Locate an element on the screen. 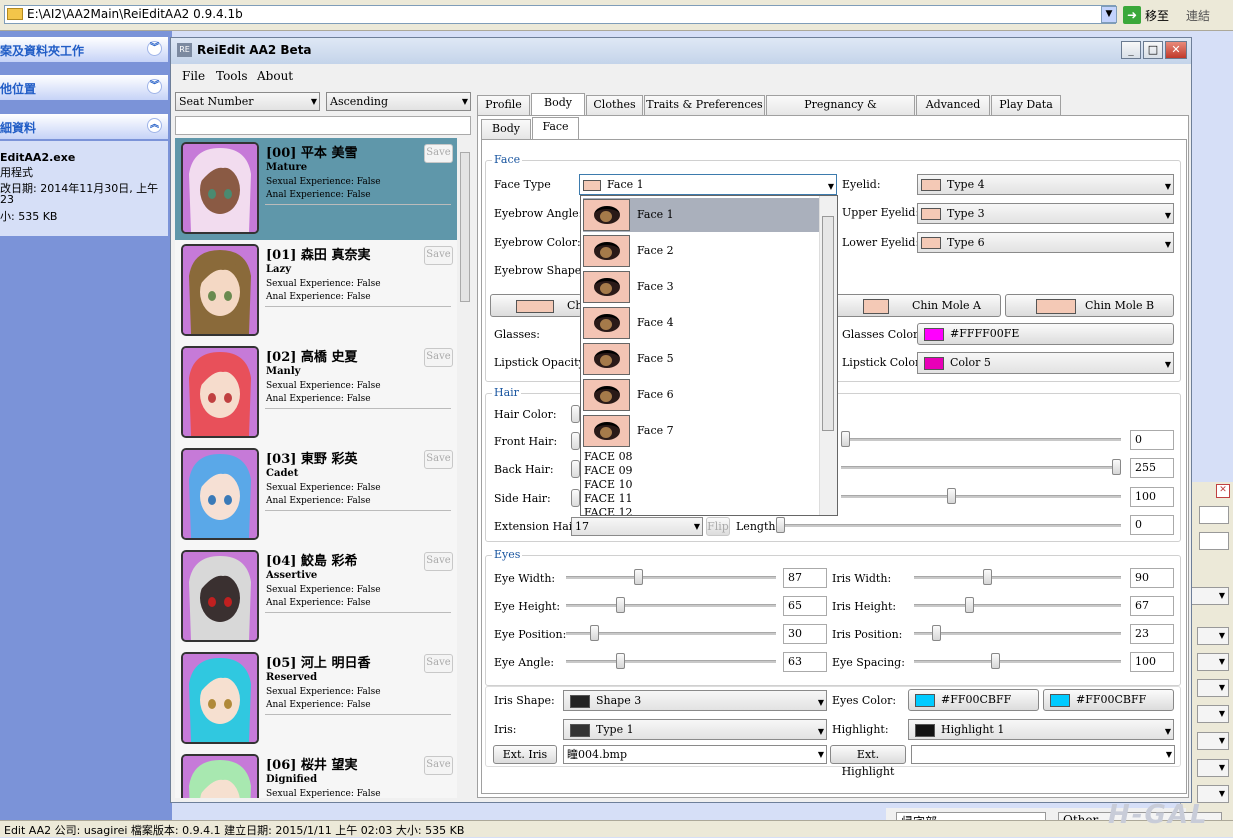 The width and height of the screenshot is (1233, 838). subtab-face: Face is located at coordinates (555, 128).